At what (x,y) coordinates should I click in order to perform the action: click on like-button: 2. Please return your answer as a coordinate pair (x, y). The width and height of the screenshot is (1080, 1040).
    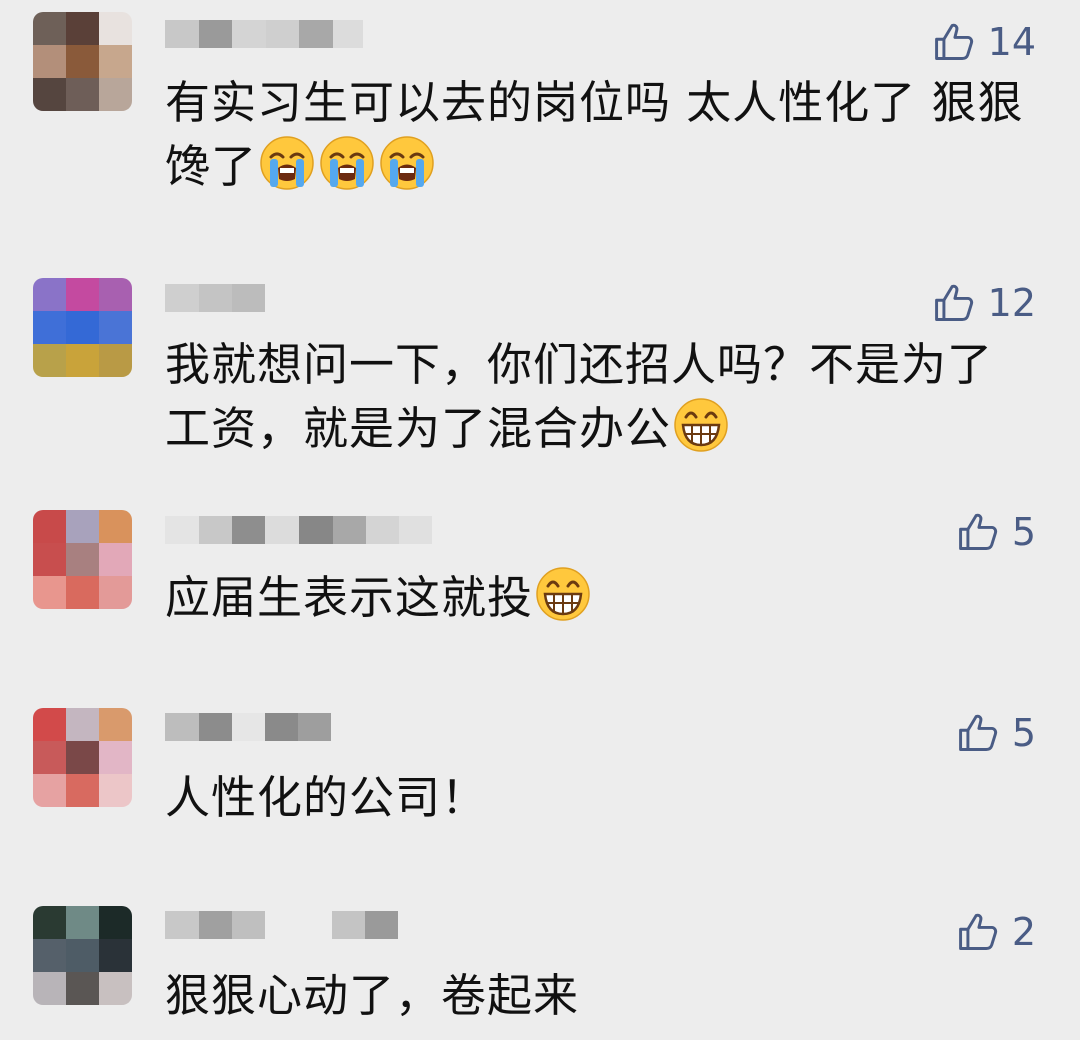
    Looking at the image, I should click on (996, 932).